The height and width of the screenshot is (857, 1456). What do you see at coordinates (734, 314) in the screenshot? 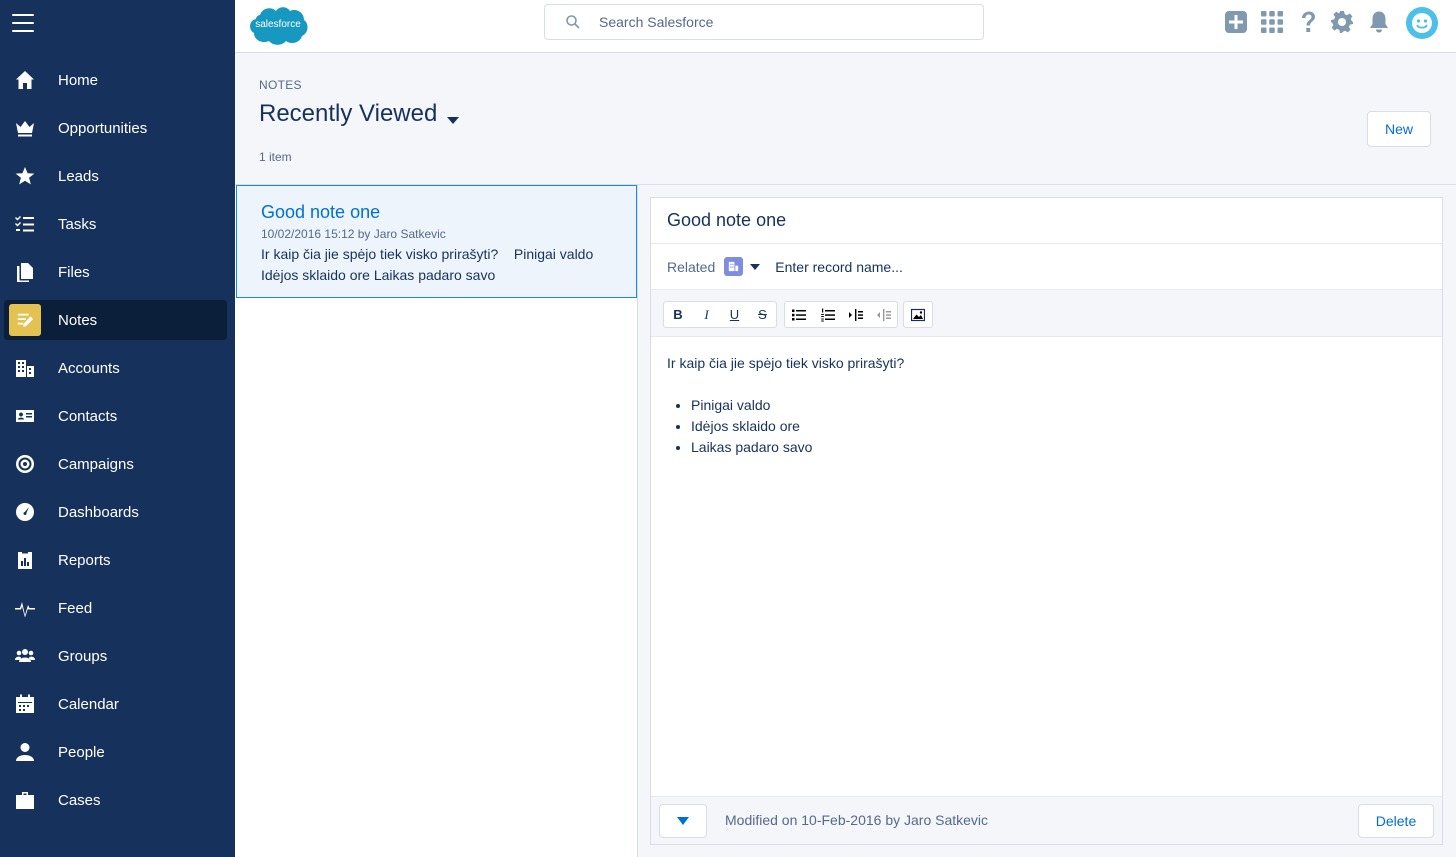
I see `underline-button: U` at bounding box center [734, 314].